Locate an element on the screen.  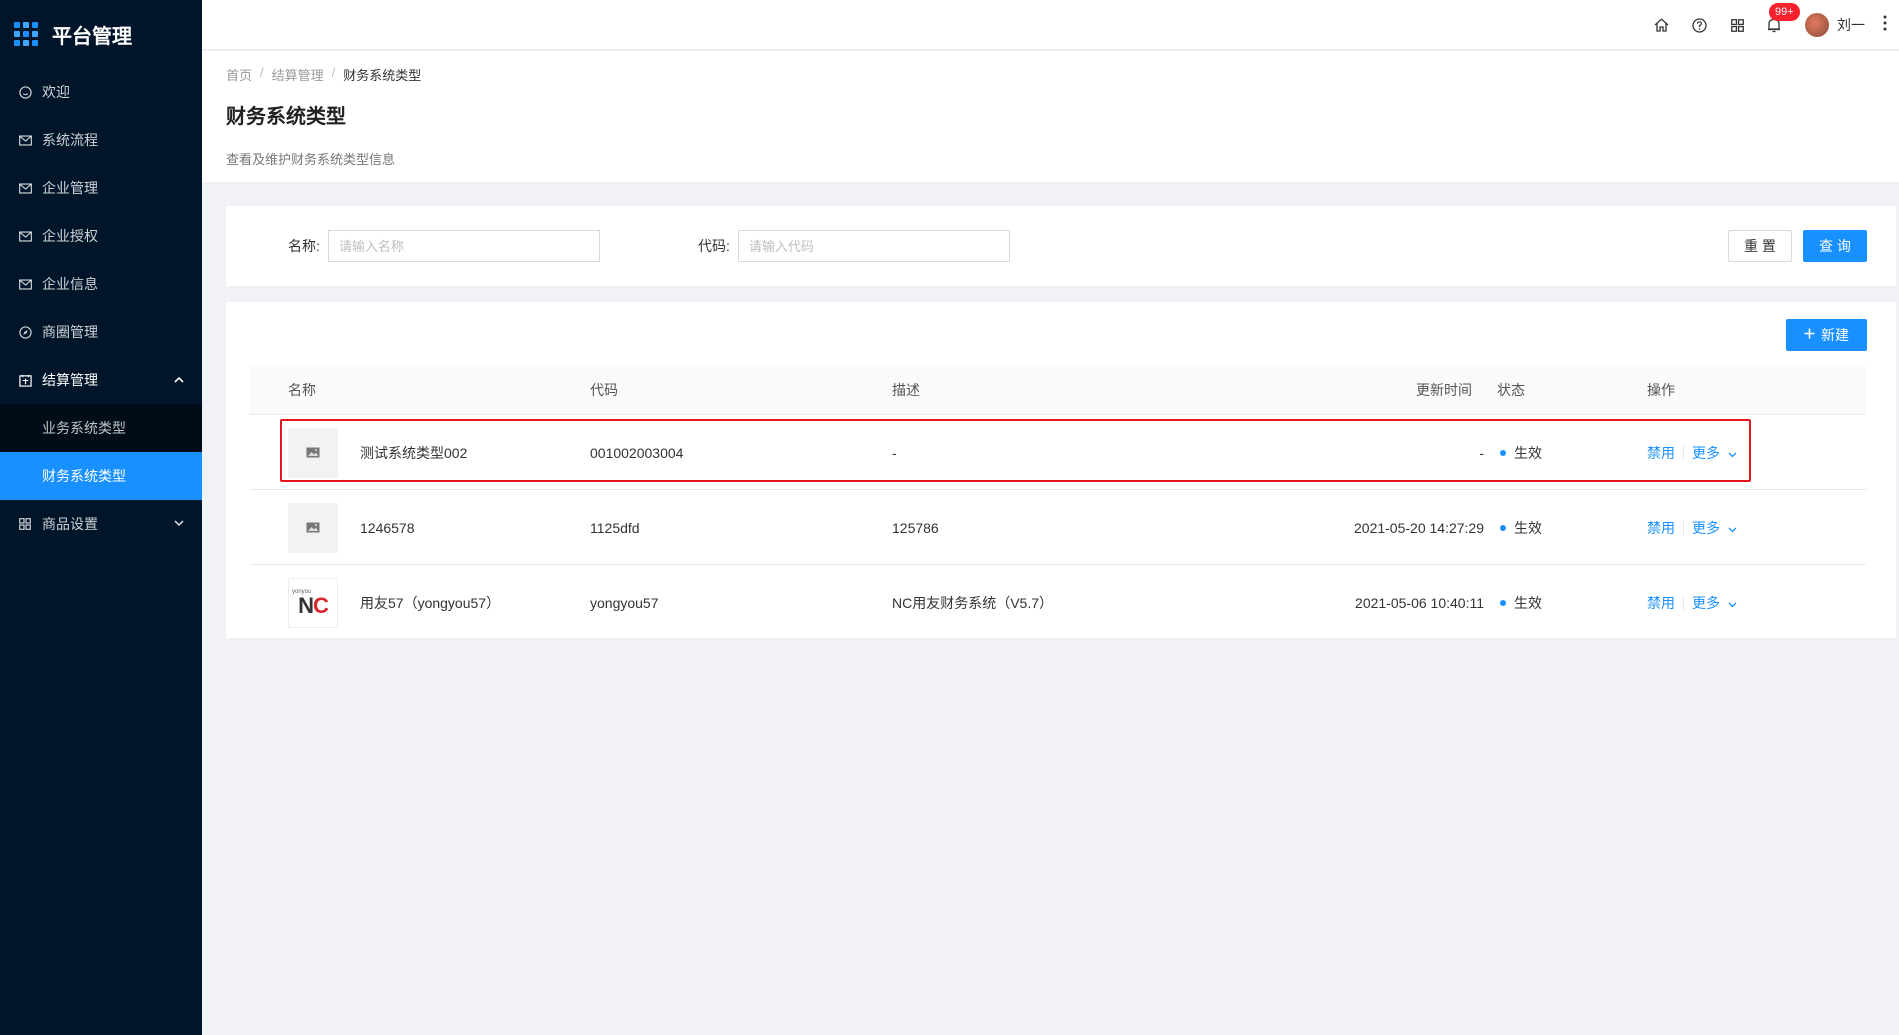
column-header-description: 描述 is located at coordinates (906, 390).